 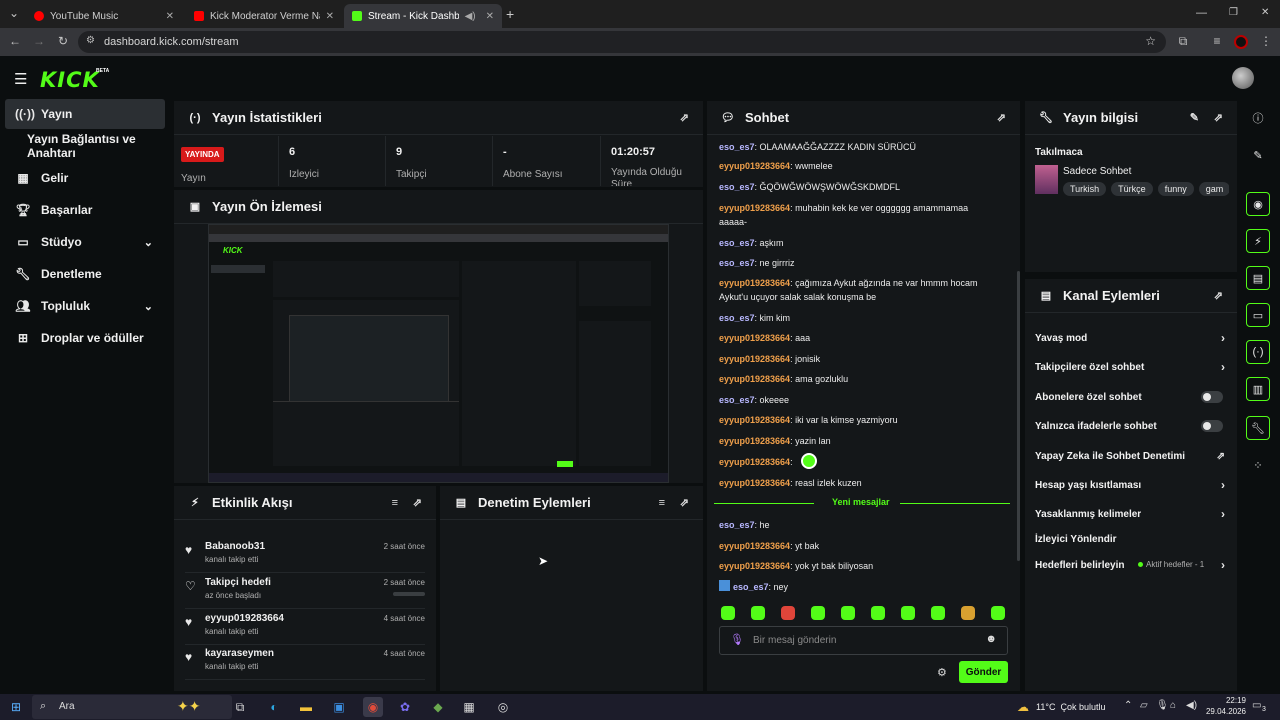 I want to click on sidebar-item-gelir: ▦ Gelir, so click(x=85, y=178).